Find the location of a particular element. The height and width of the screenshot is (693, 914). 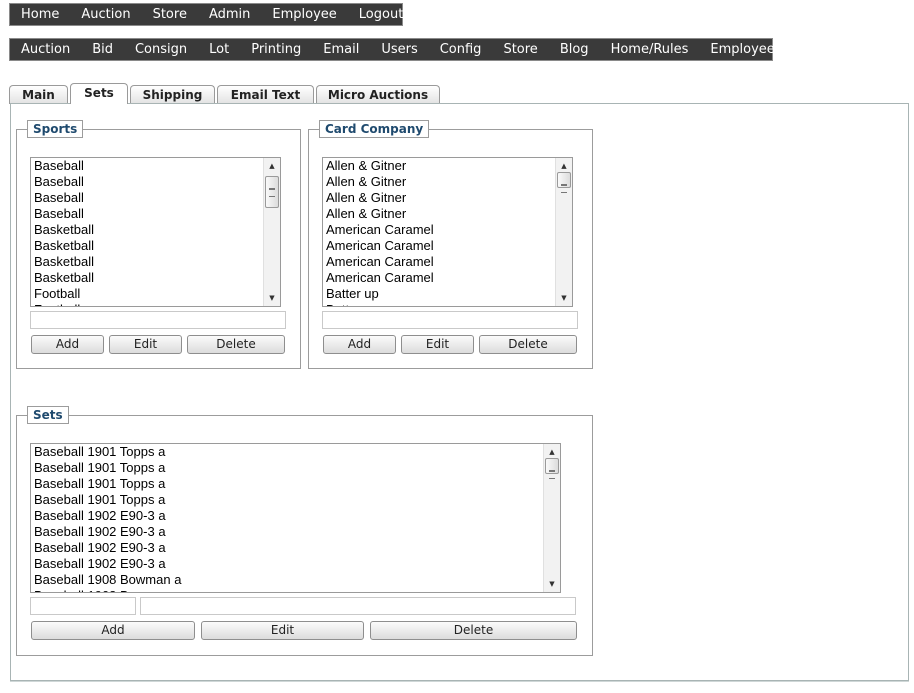

sets-legend: Sets is located at coordinates (48, 415).